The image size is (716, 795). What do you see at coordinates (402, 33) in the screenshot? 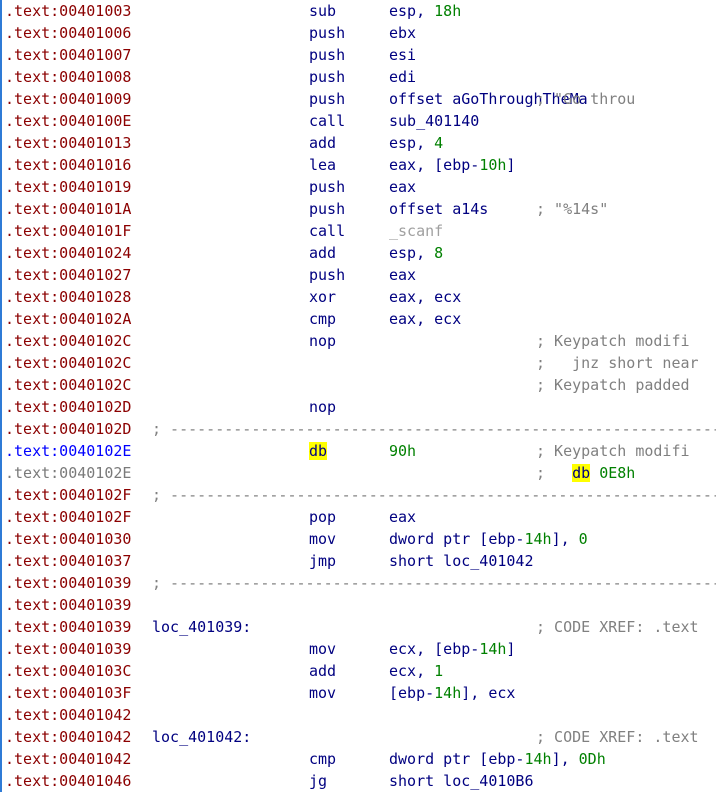
I see `operand: ebx` at bounding box center [402, 33].